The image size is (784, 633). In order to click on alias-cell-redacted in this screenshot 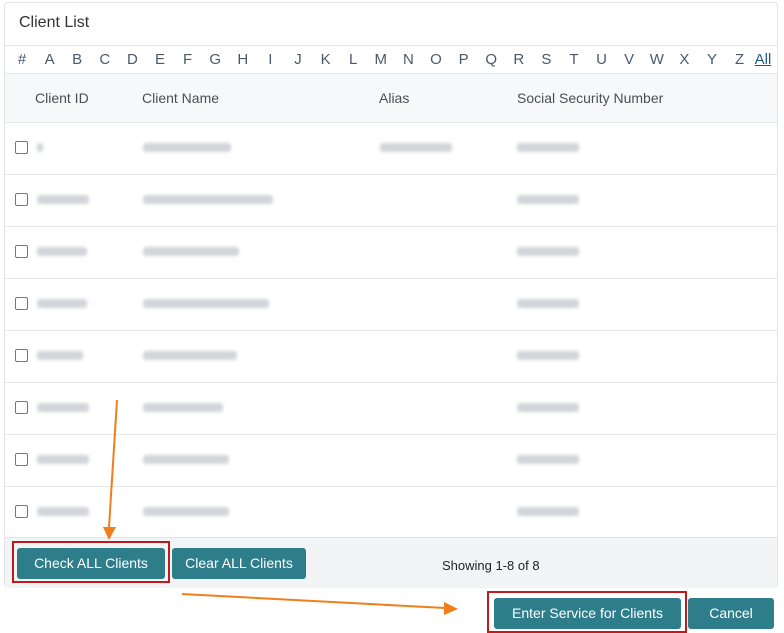, I will do `click(416, 147)`.